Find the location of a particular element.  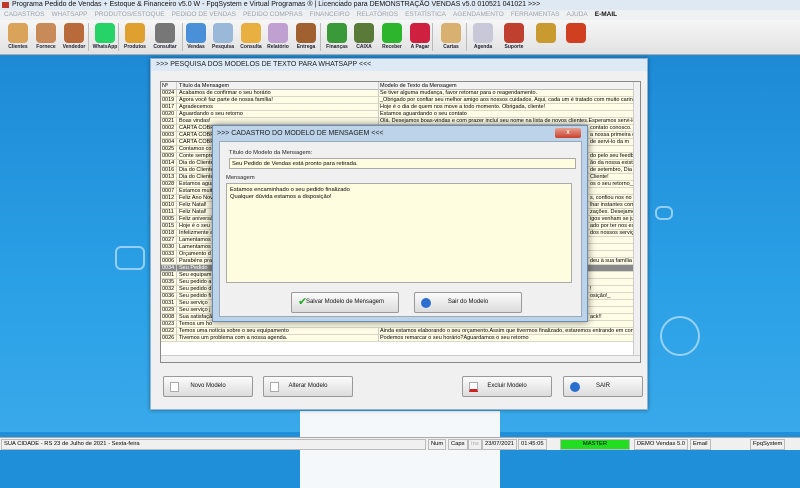

checkmark-icon: ✔ is located at coordinates (303, 302).